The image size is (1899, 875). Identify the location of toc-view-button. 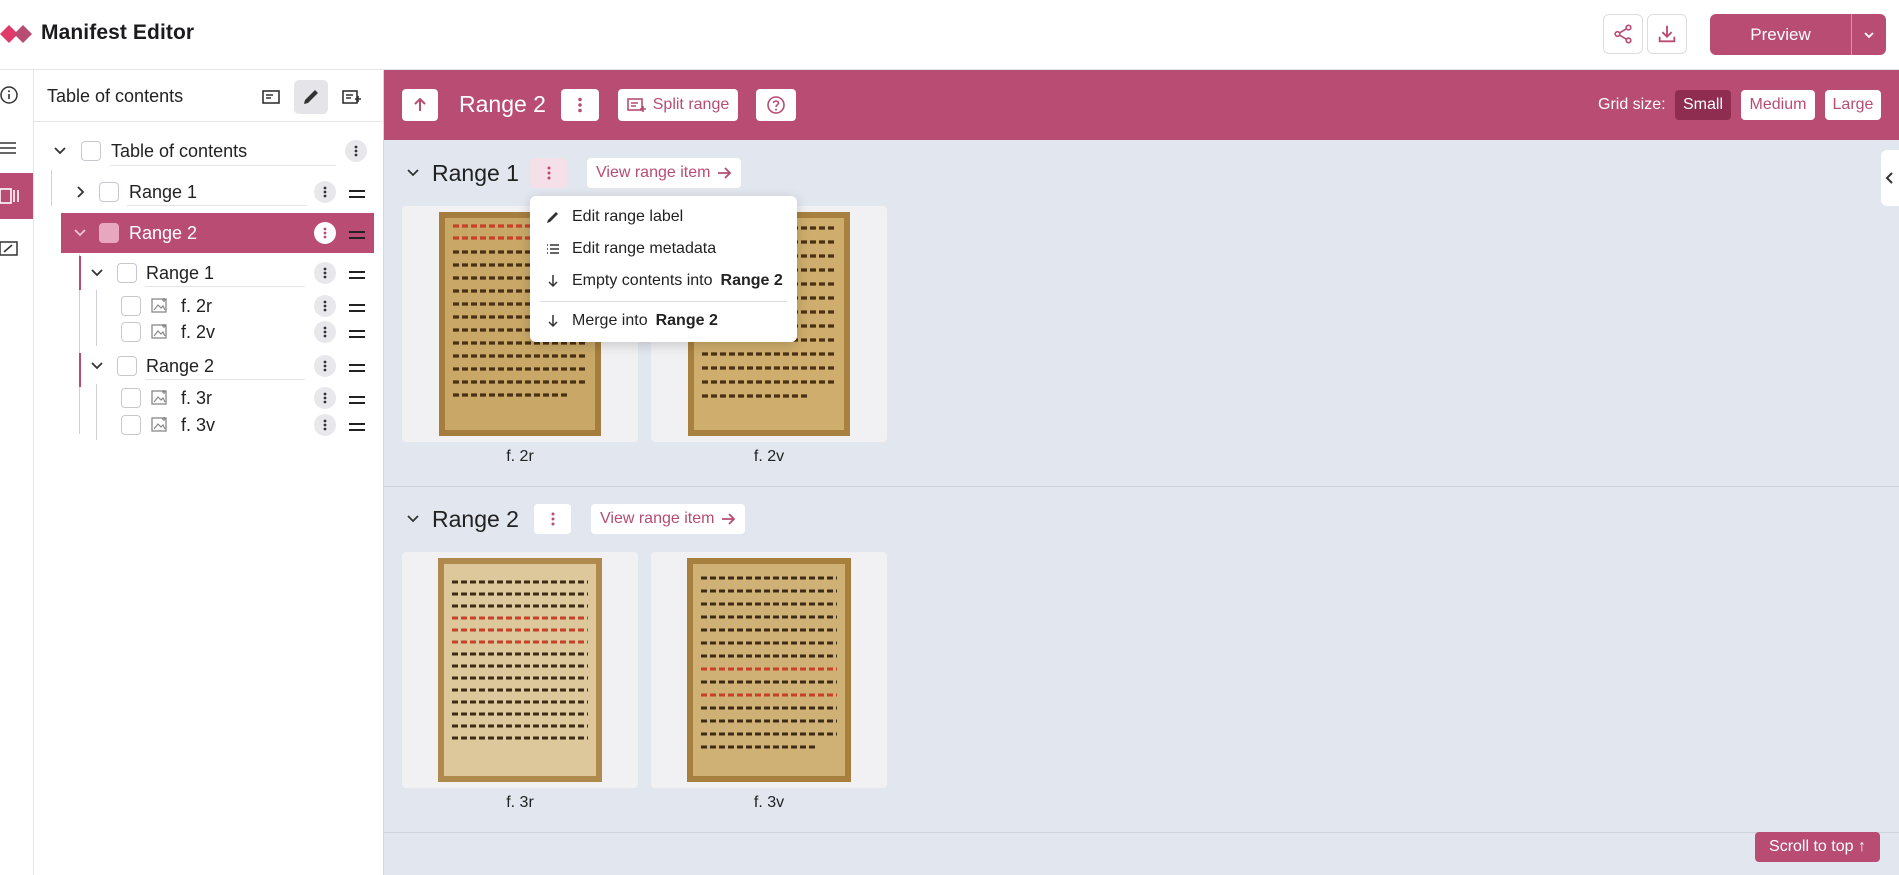
(271, 97).